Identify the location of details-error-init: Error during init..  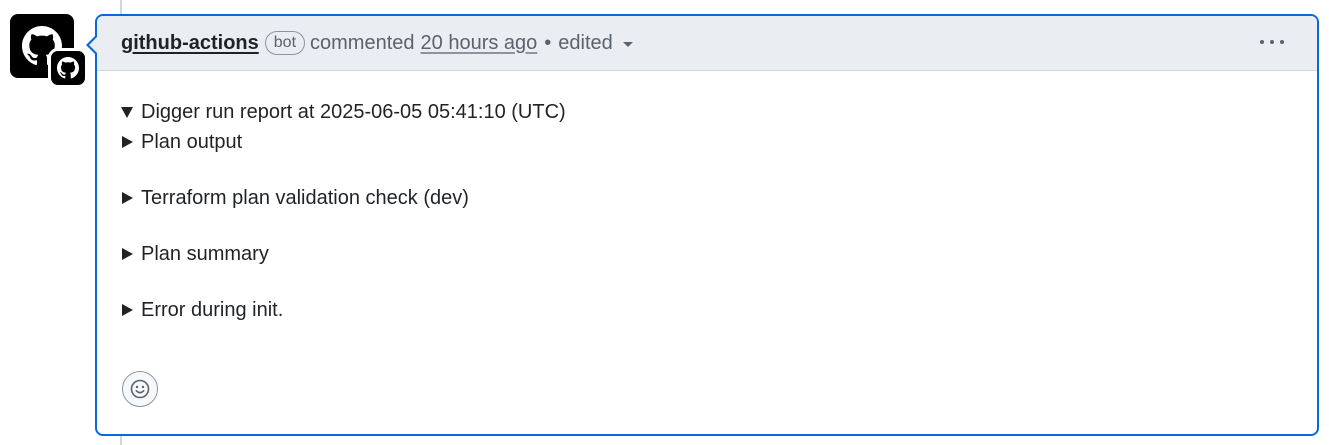
(719, 310).